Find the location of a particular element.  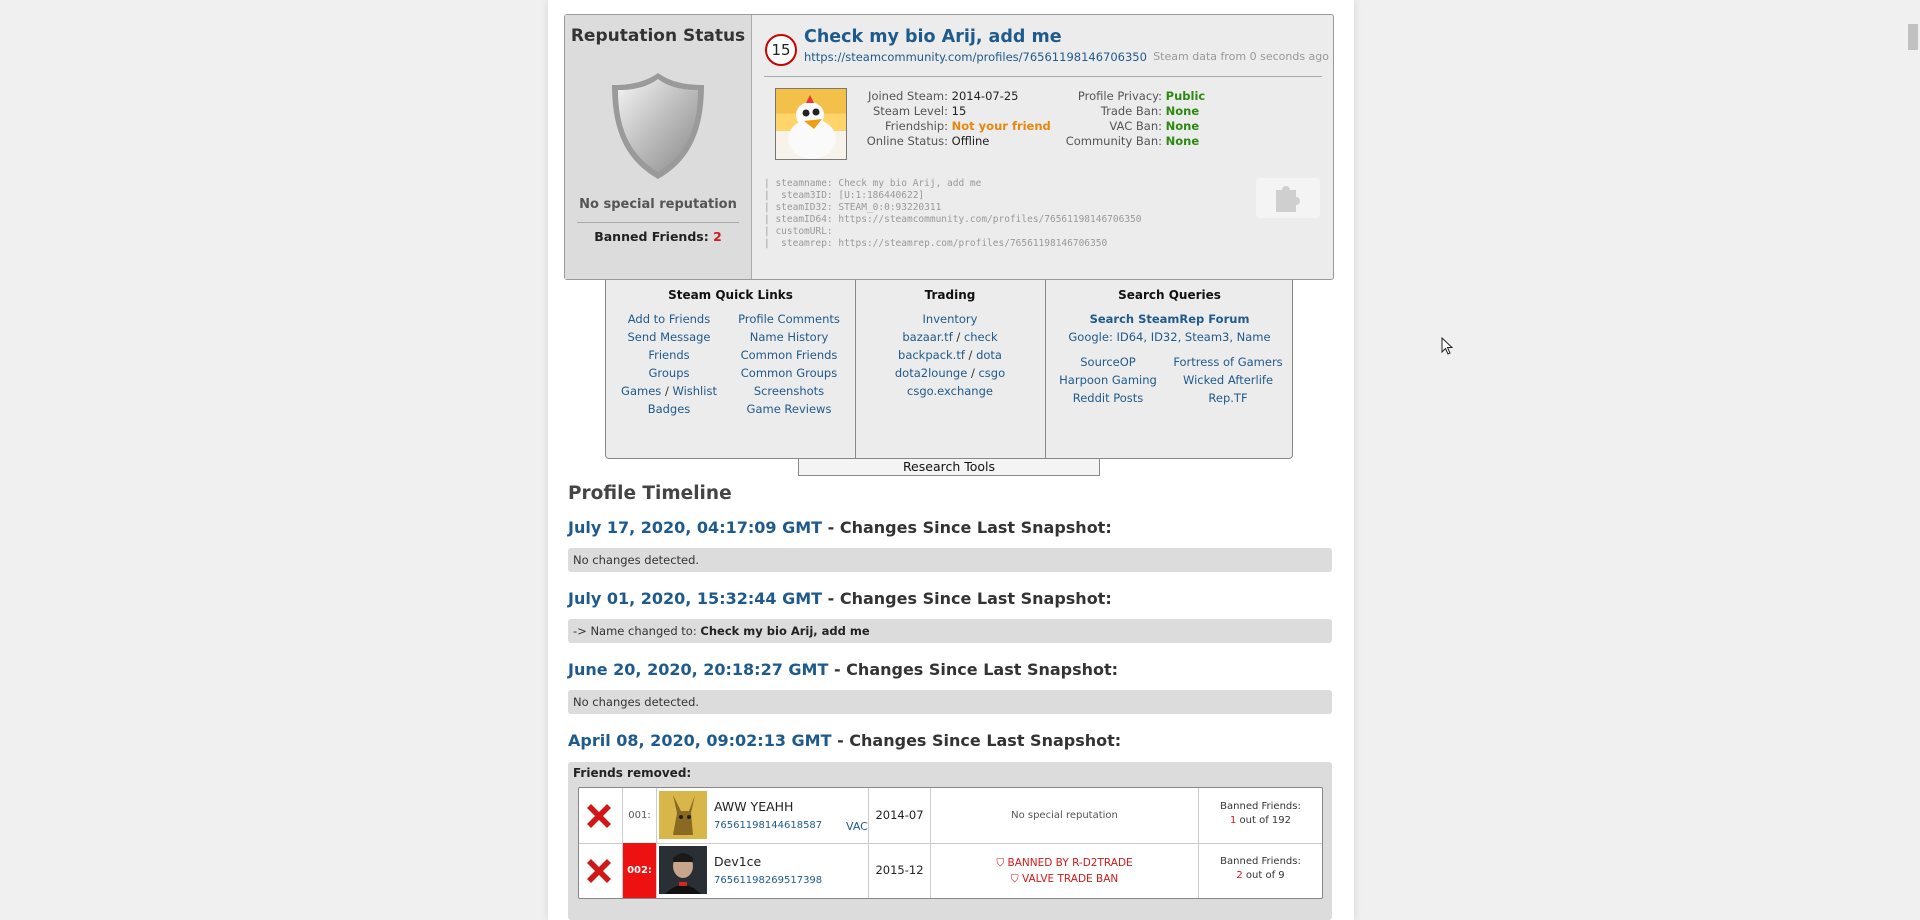

bazaar-link: bazaar.tf is located at coordinates (927, 337).